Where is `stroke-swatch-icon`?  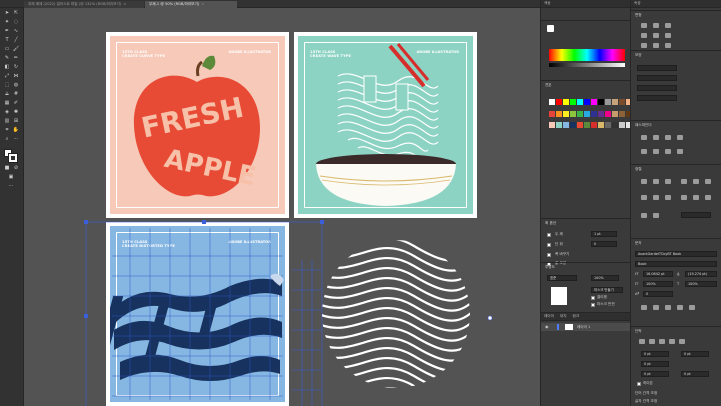 stroke-swatch-icon is located at coordinates (13, 158).